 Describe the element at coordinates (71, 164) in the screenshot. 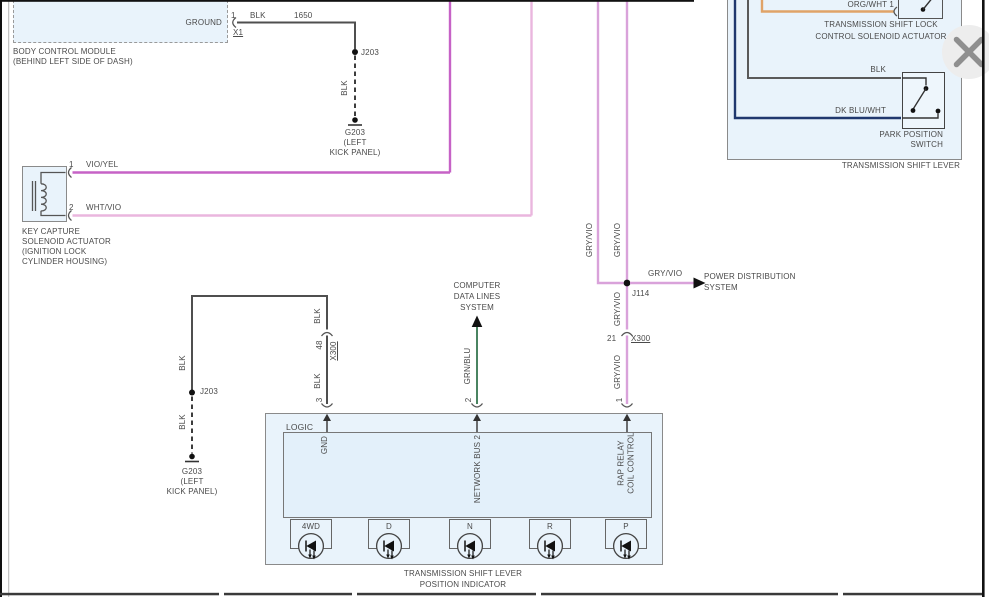

I see `key-capture-pin1: 1` at that location.